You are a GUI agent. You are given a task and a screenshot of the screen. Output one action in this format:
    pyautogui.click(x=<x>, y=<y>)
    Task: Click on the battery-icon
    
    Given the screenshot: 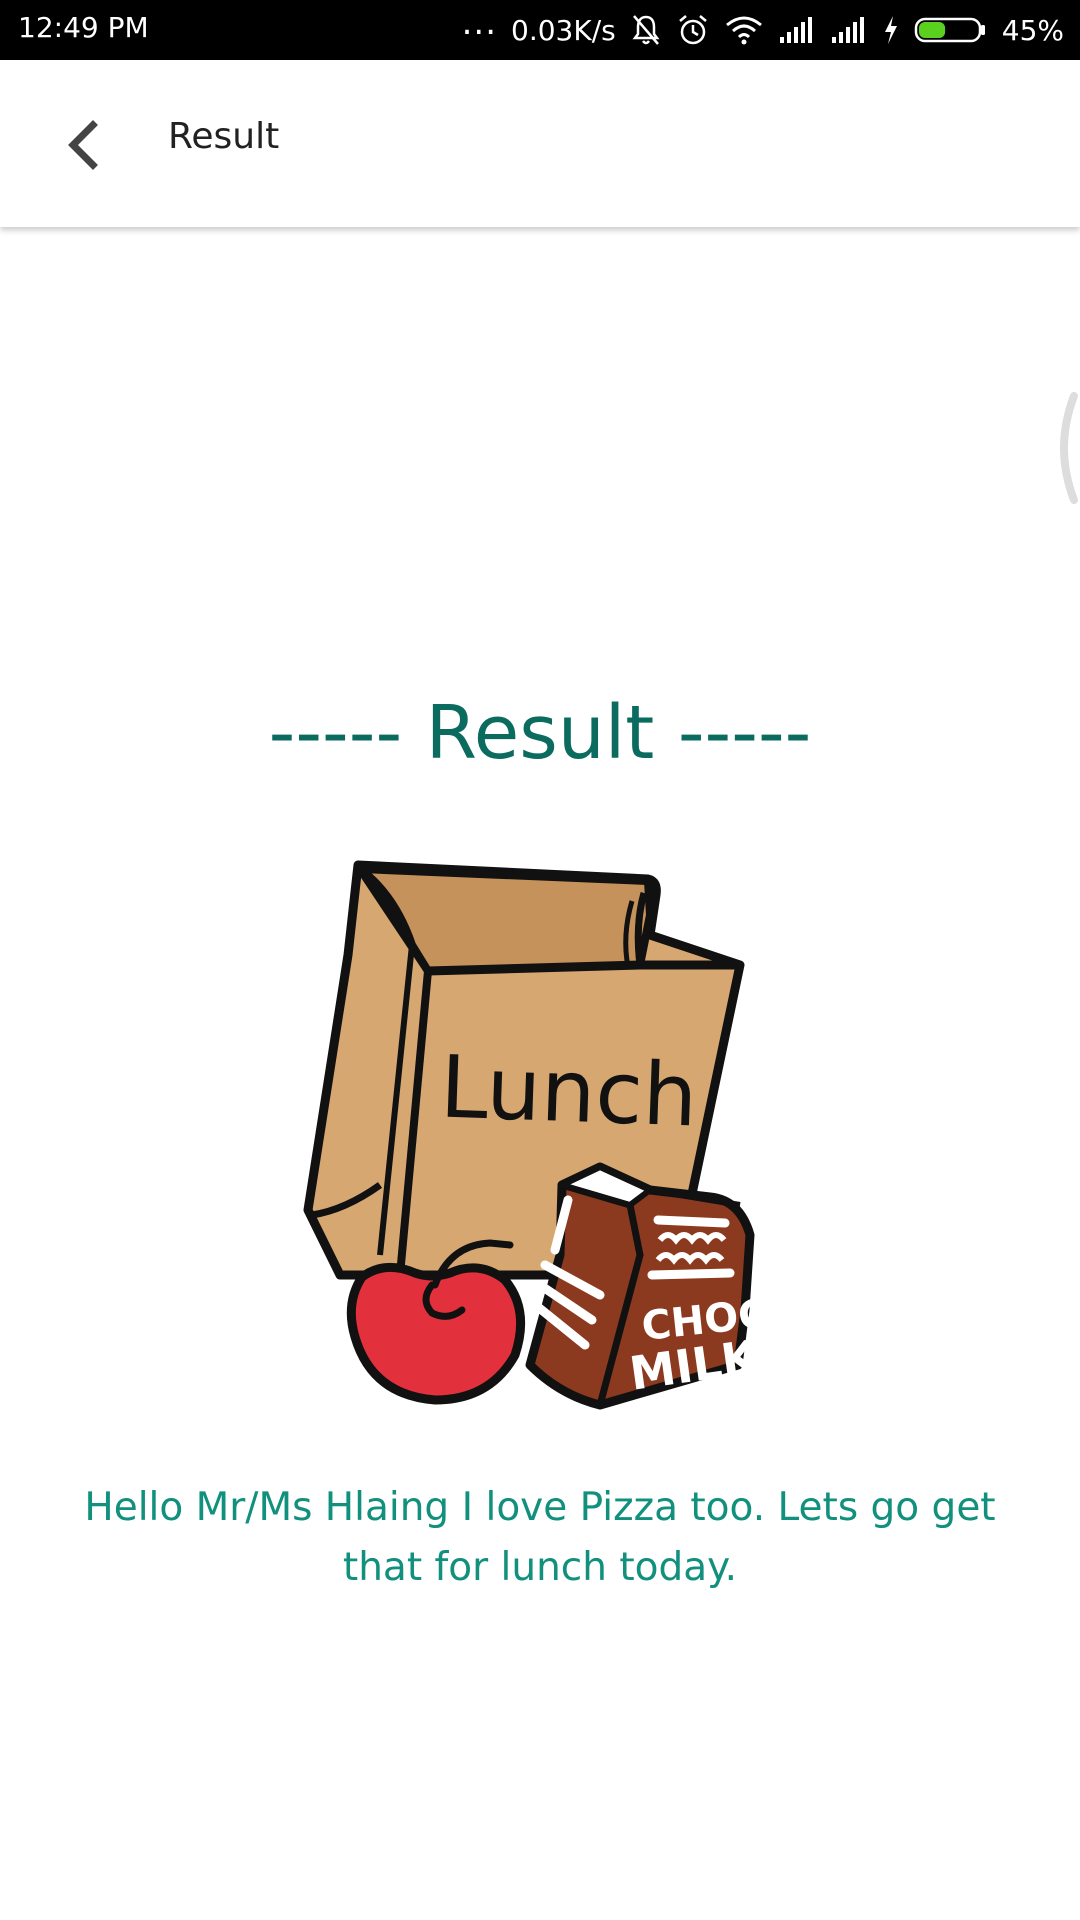 What is the action you would take?
    pyautogui.click(x=951, y=30)
    